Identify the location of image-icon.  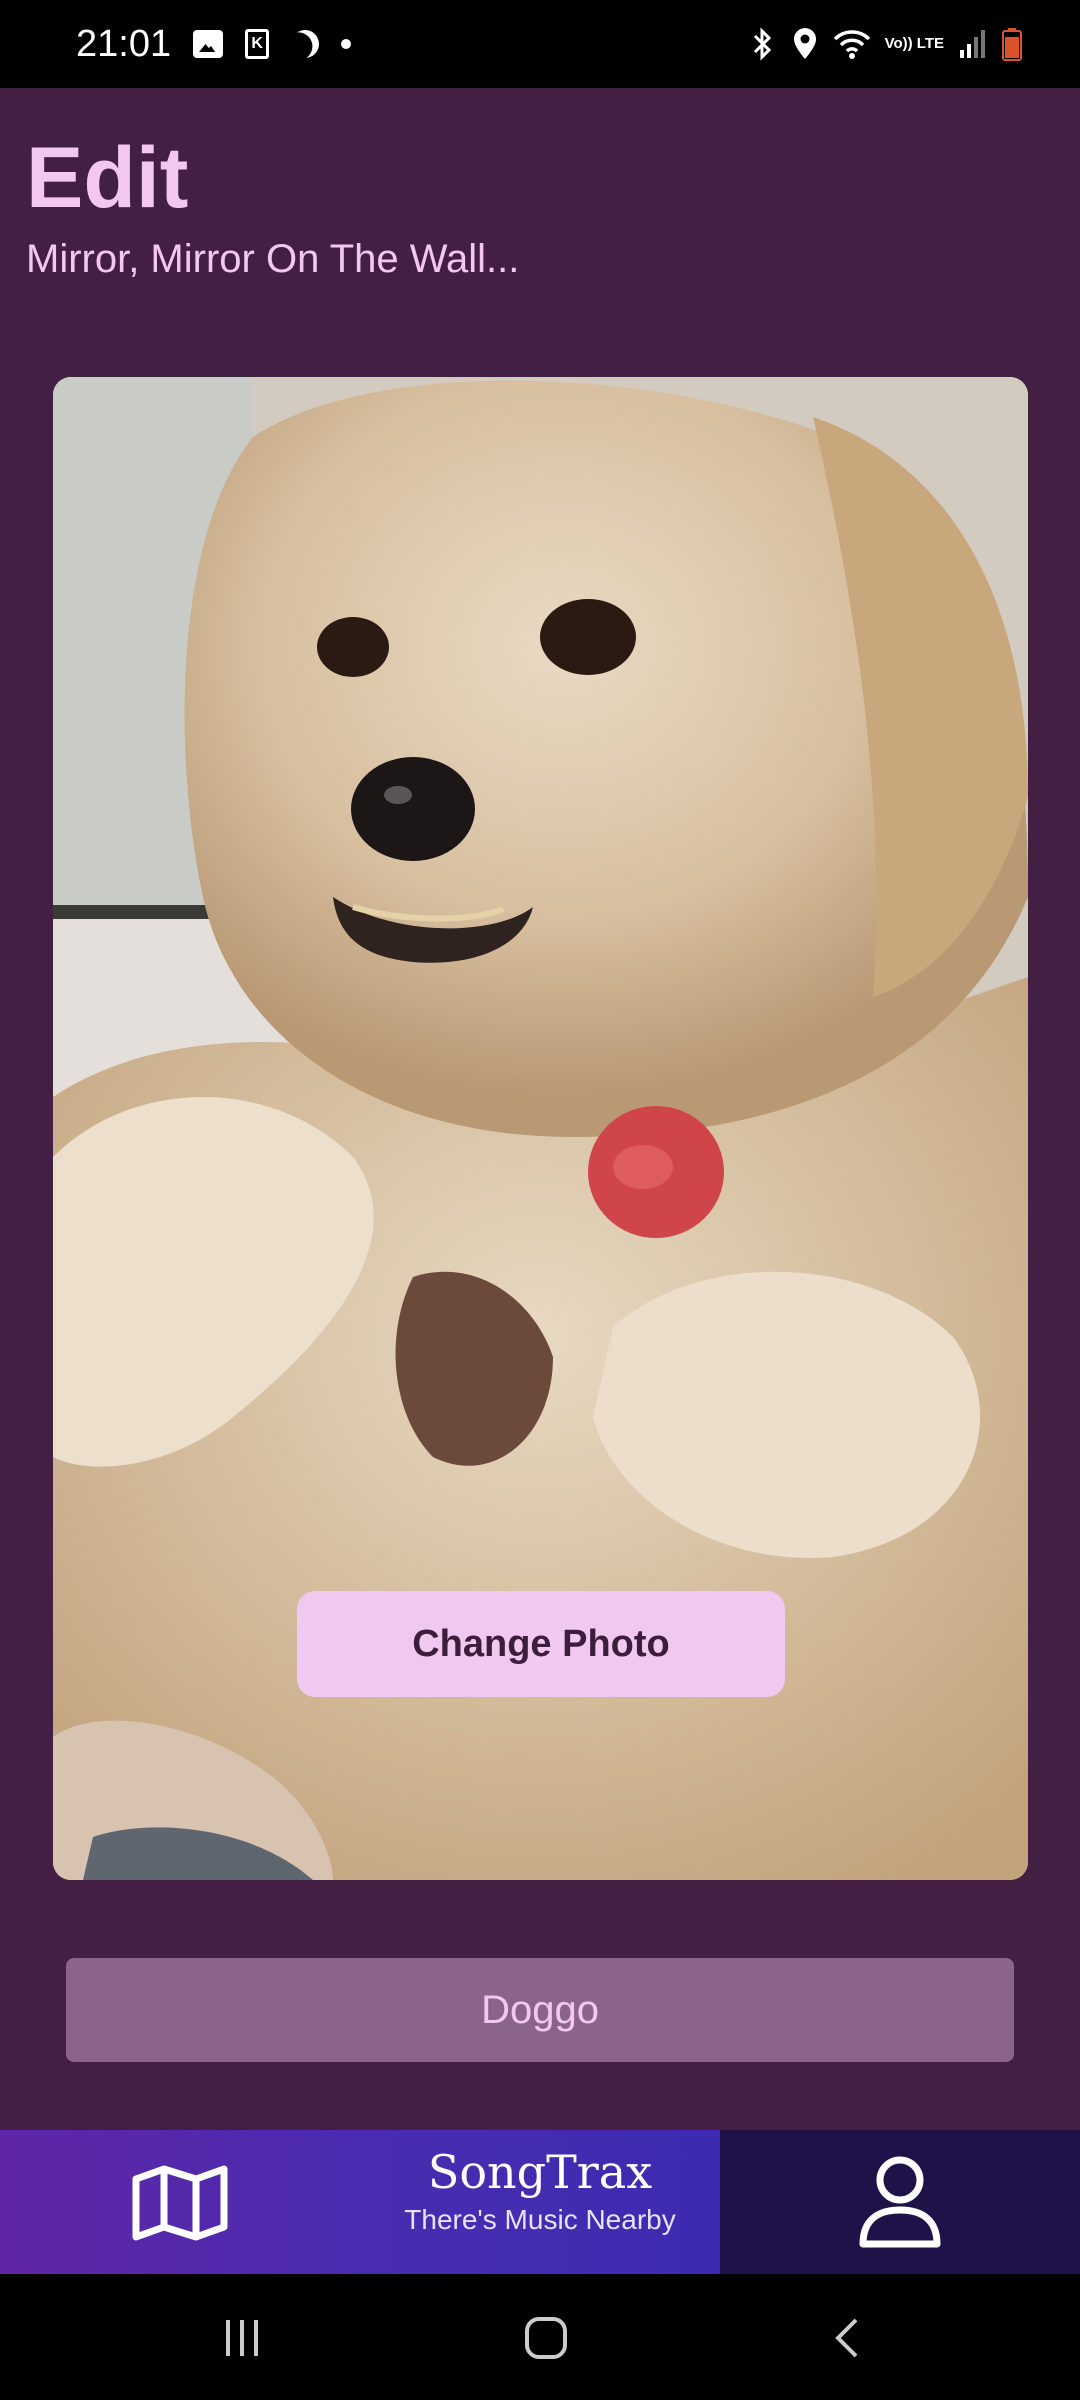
(208, 44).